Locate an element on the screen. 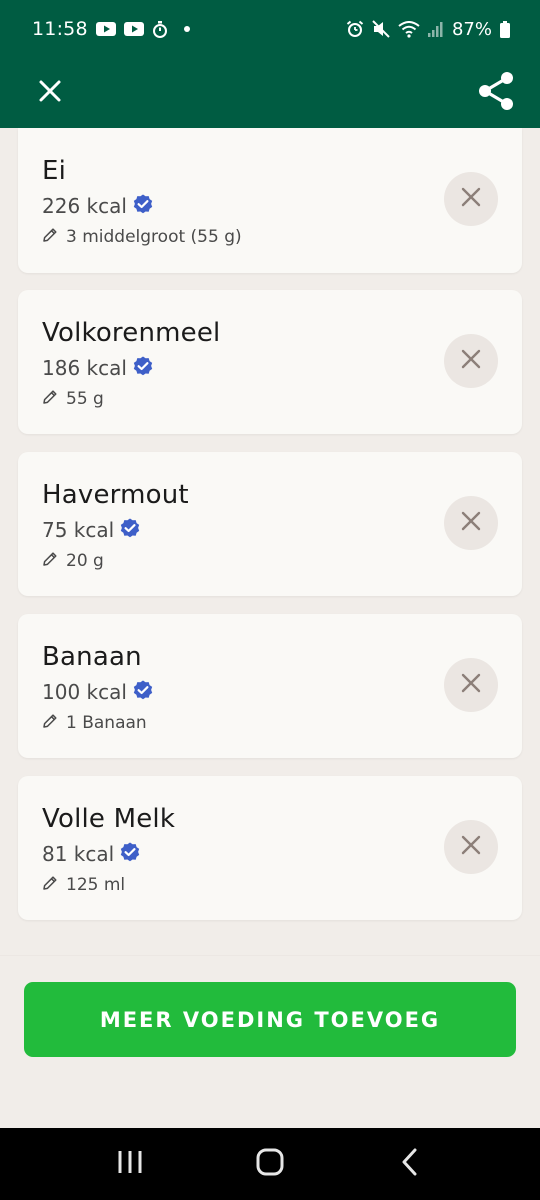  food-name: Ei is located at coordinates (54, 171).